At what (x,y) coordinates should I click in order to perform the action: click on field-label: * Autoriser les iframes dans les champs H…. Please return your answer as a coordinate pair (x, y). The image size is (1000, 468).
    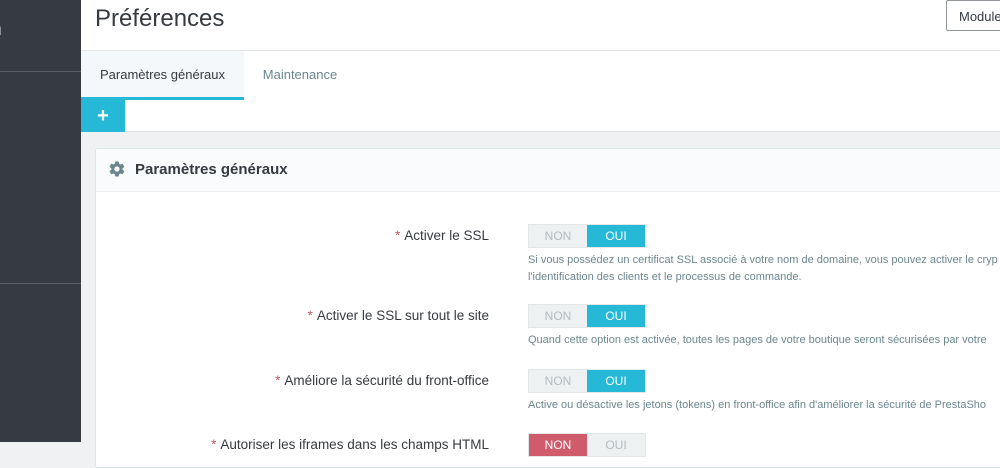
    Looking at the image, I should click on (350, 444).